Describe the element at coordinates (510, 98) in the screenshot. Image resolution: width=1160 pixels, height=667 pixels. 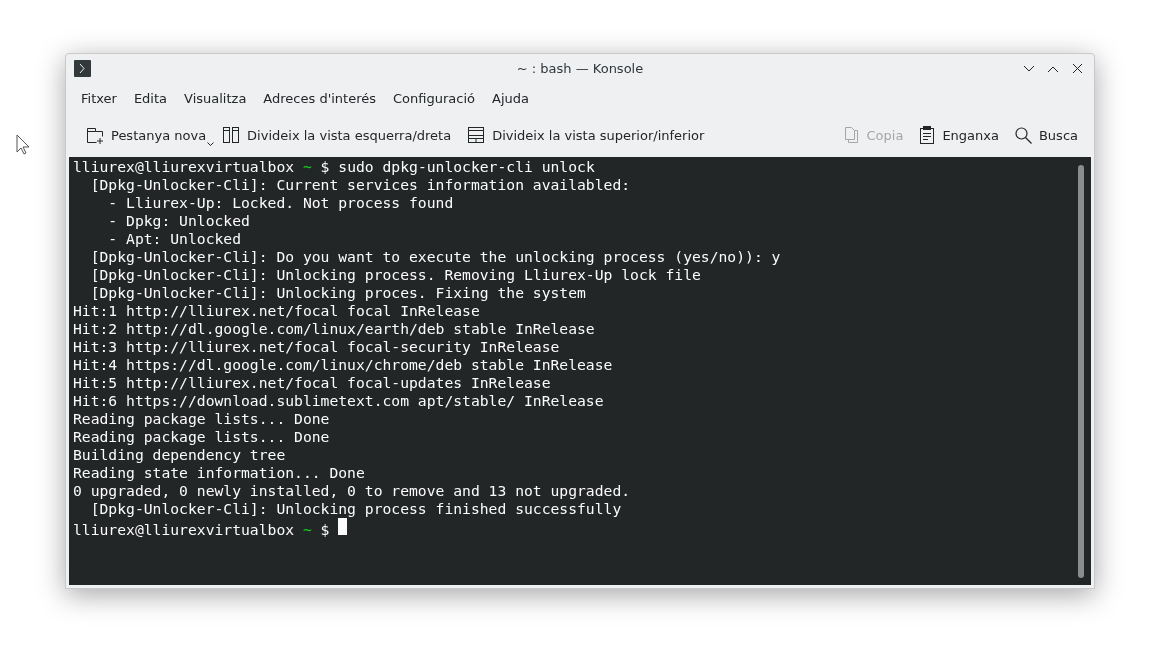
I see `menu-item: Ajuda` at that location.